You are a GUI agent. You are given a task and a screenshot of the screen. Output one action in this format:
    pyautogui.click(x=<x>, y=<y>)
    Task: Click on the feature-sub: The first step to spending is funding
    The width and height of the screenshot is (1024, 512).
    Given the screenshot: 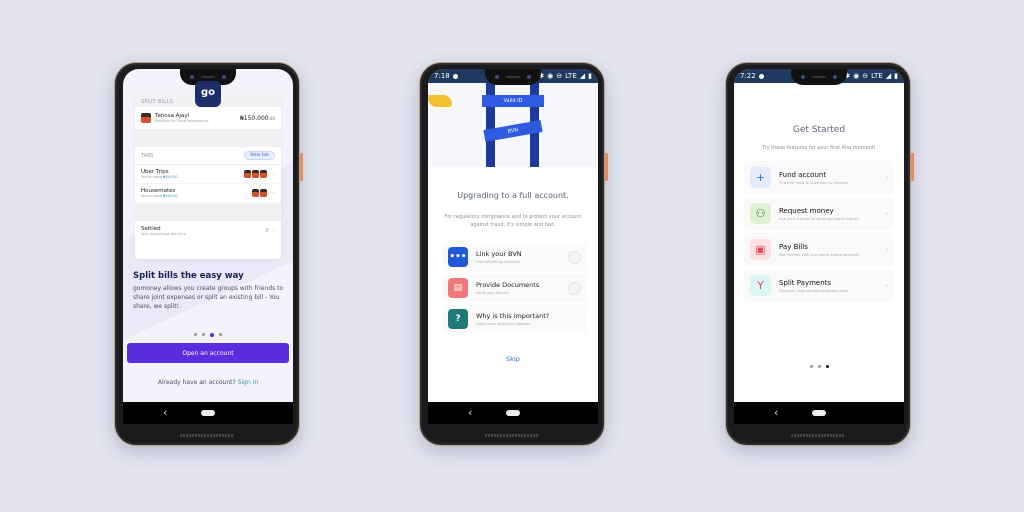 What is the action you would take?
    pyautogui.click(x=813, y=182)
    